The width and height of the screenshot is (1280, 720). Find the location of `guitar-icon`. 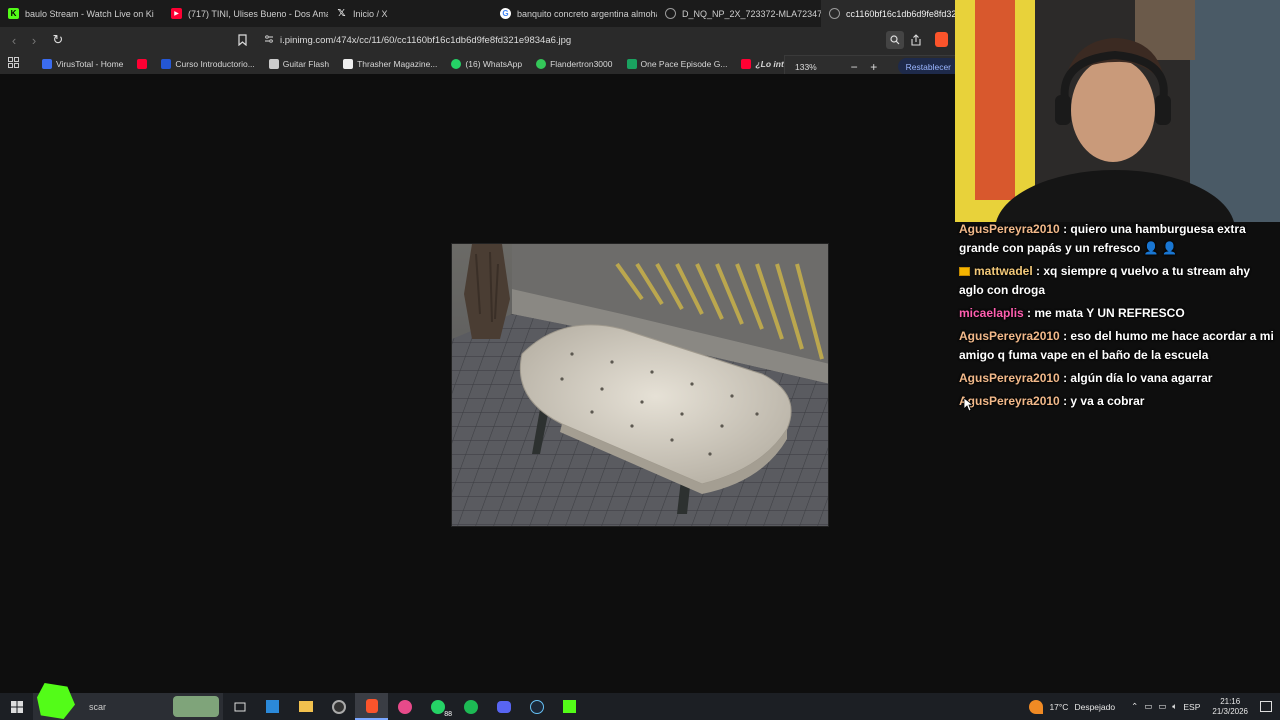

guitar-icon is located at coordinates (273, 63).